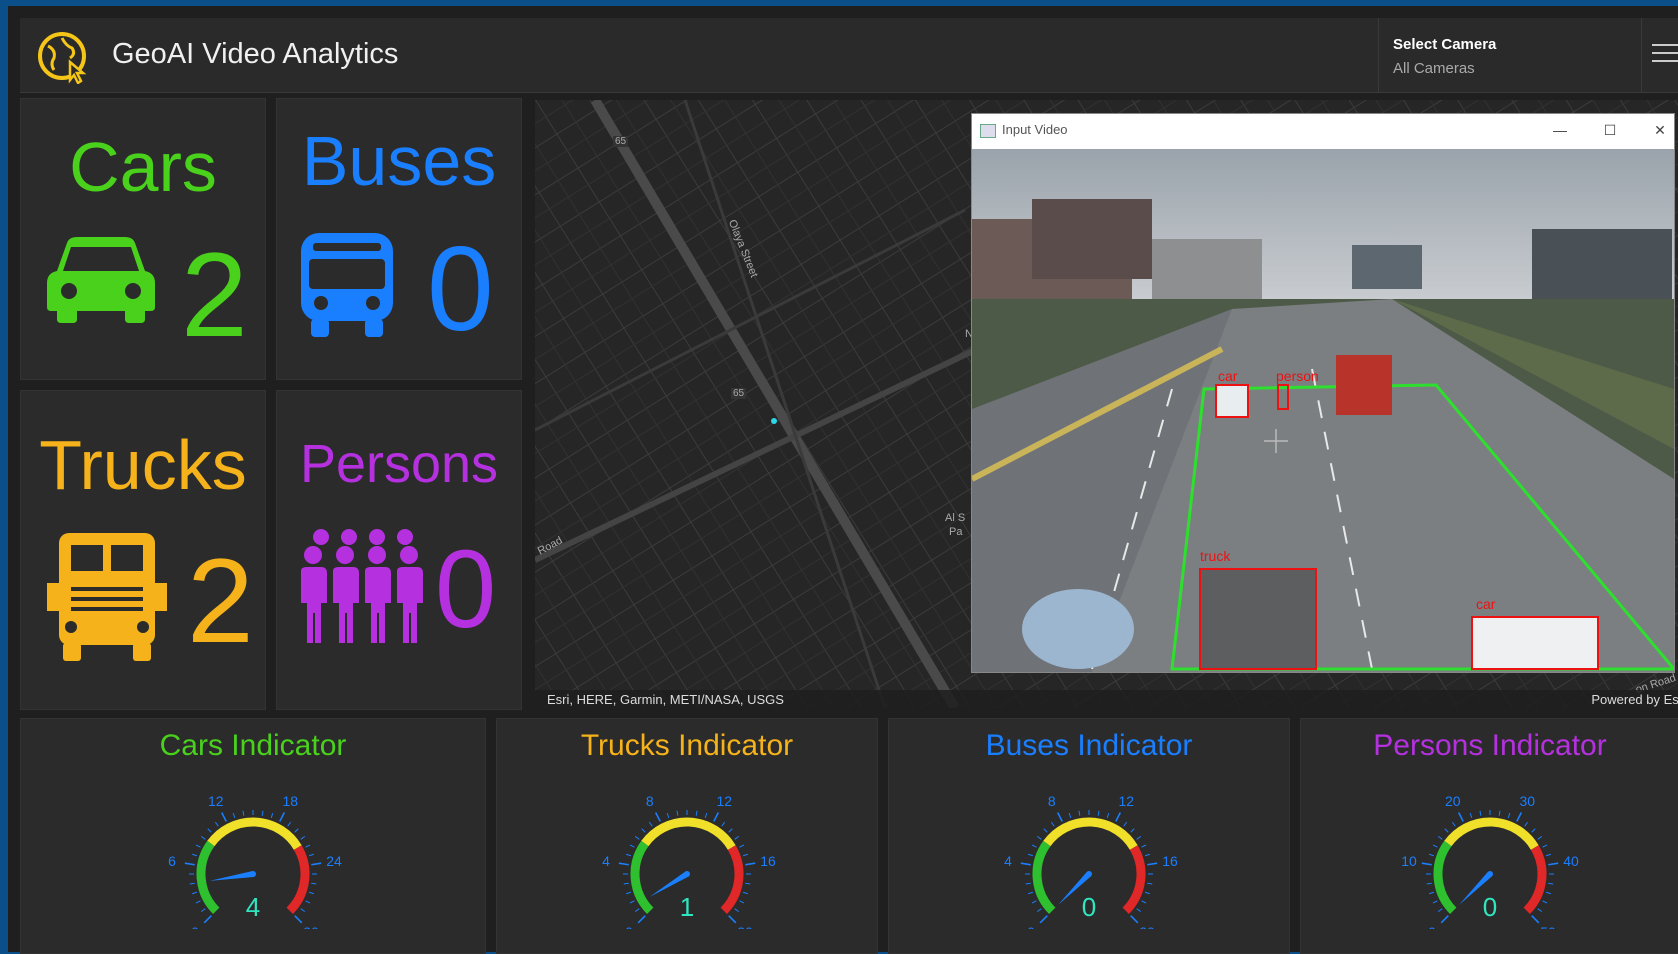 This screenshot has height=954, width=1678. What do you see at coordinates (1434, 68) in the screenshot?
I see `camera-select-value: All Cameras` at bounding box center [1434, 68].